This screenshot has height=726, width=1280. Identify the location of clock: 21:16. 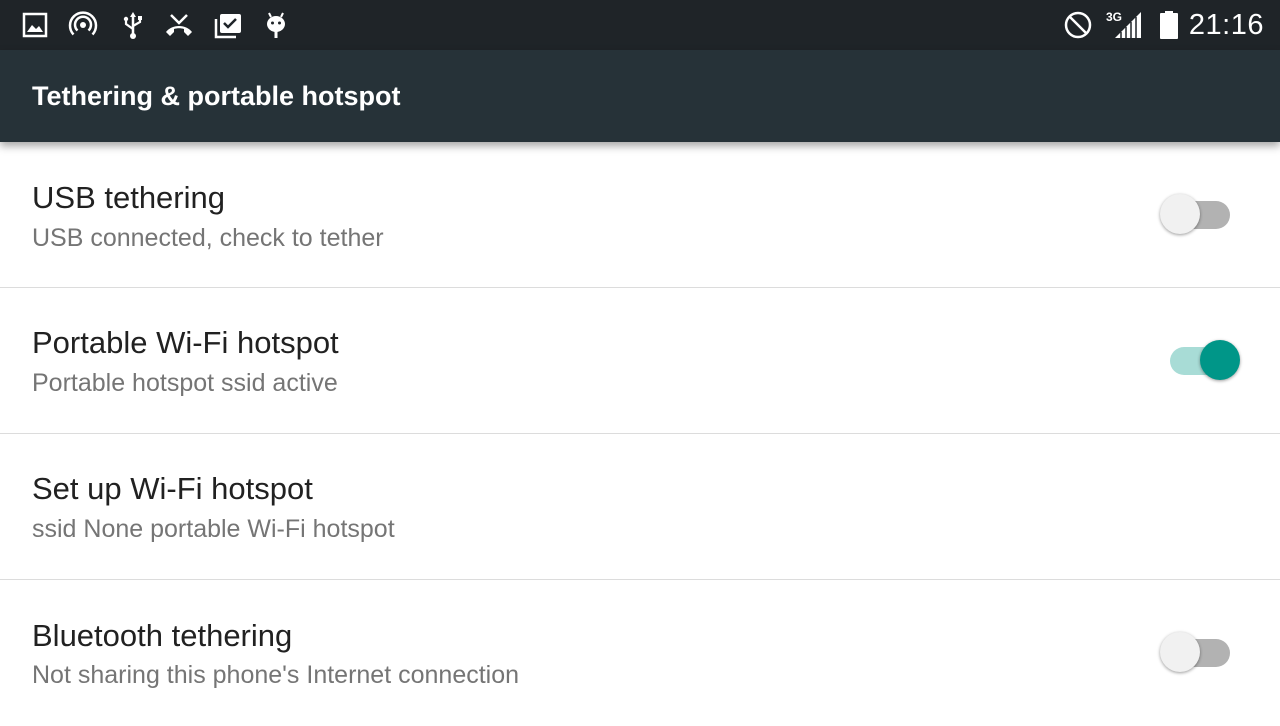
(1226, 25).